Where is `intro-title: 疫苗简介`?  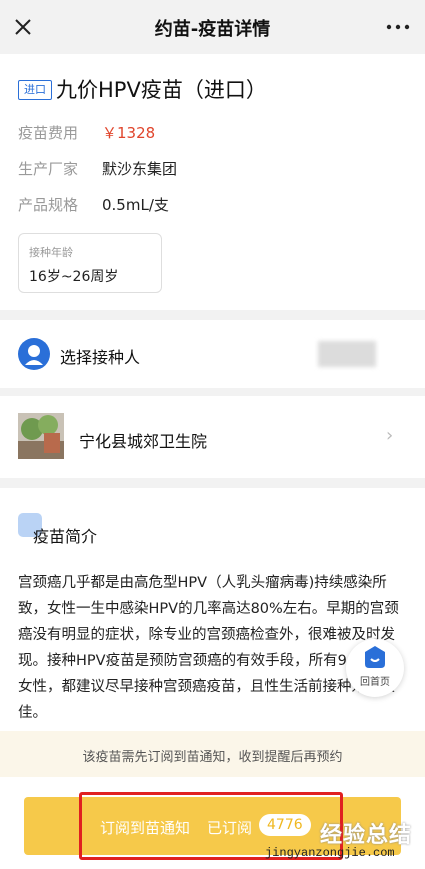 intro-title: 疫苗简介 is located at coordinates (65, 536).